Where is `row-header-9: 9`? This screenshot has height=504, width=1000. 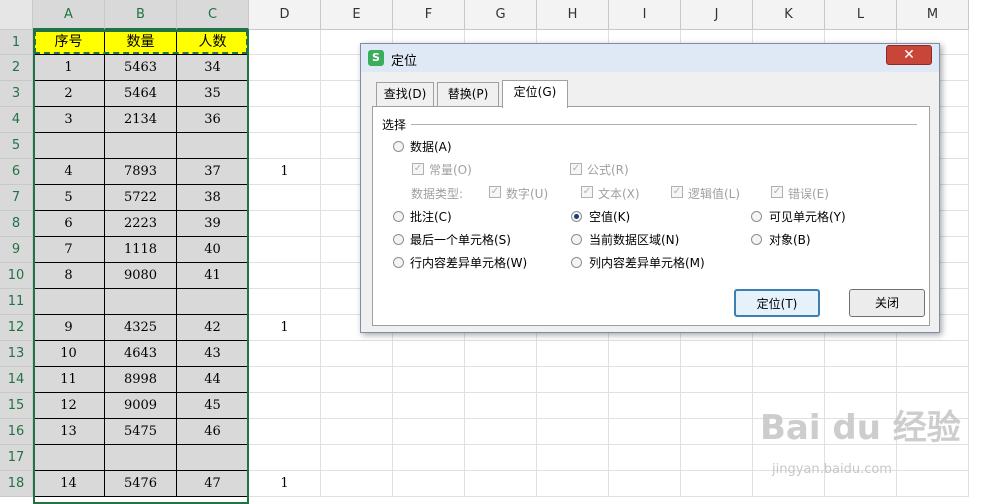 row-header-9: 9 is located at coordinates (16, 250).